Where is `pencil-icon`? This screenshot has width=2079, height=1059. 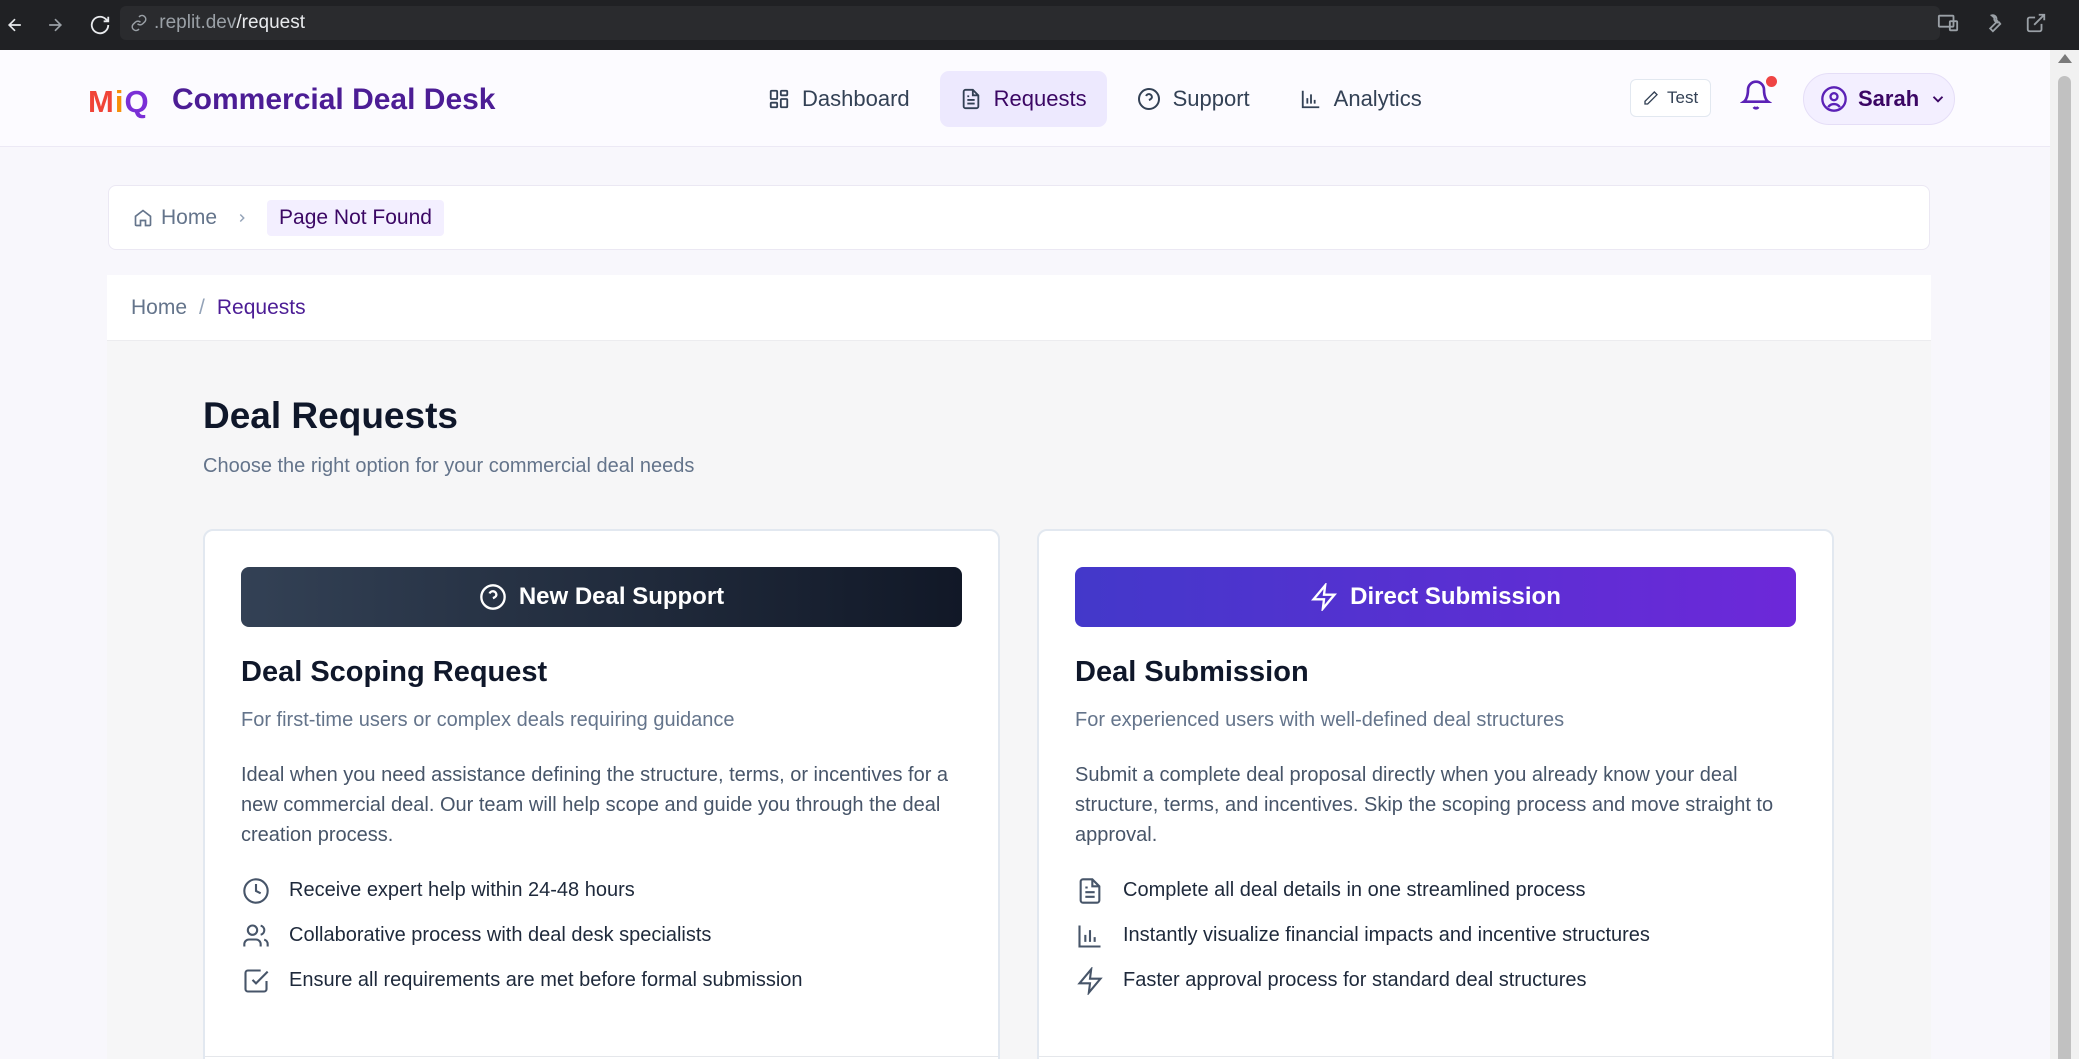
pencil-icon is located at coordinates (1651, 98).